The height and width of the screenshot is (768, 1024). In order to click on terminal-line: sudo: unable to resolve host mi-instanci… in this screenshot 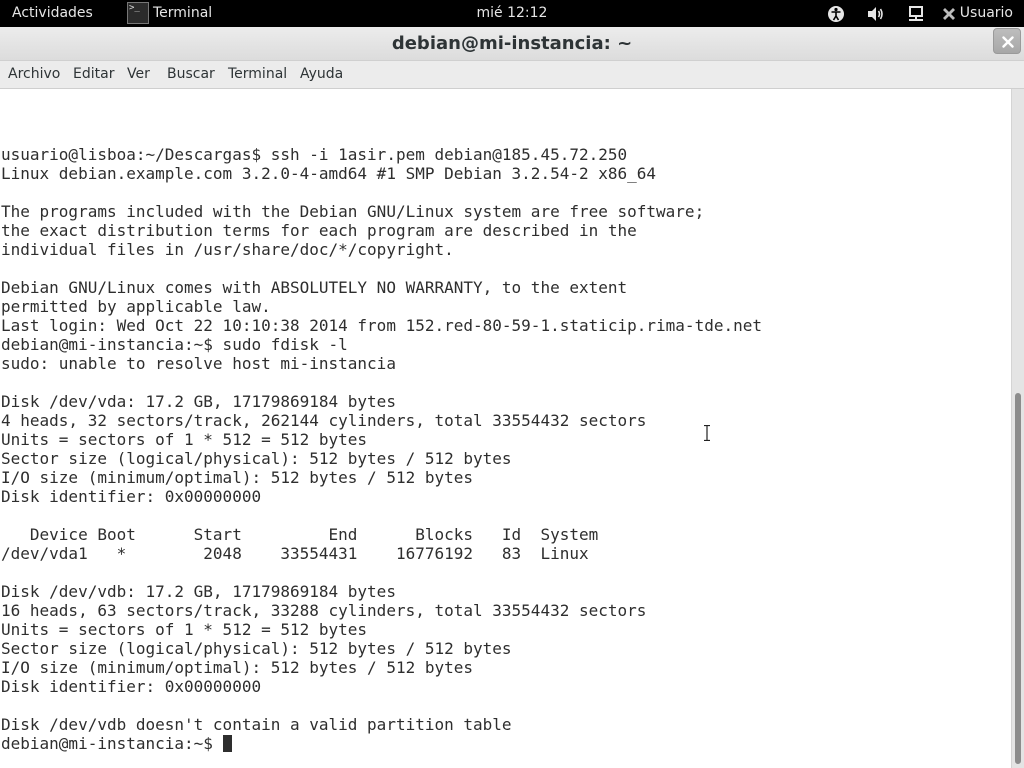, I will do `click(198, 363)`.